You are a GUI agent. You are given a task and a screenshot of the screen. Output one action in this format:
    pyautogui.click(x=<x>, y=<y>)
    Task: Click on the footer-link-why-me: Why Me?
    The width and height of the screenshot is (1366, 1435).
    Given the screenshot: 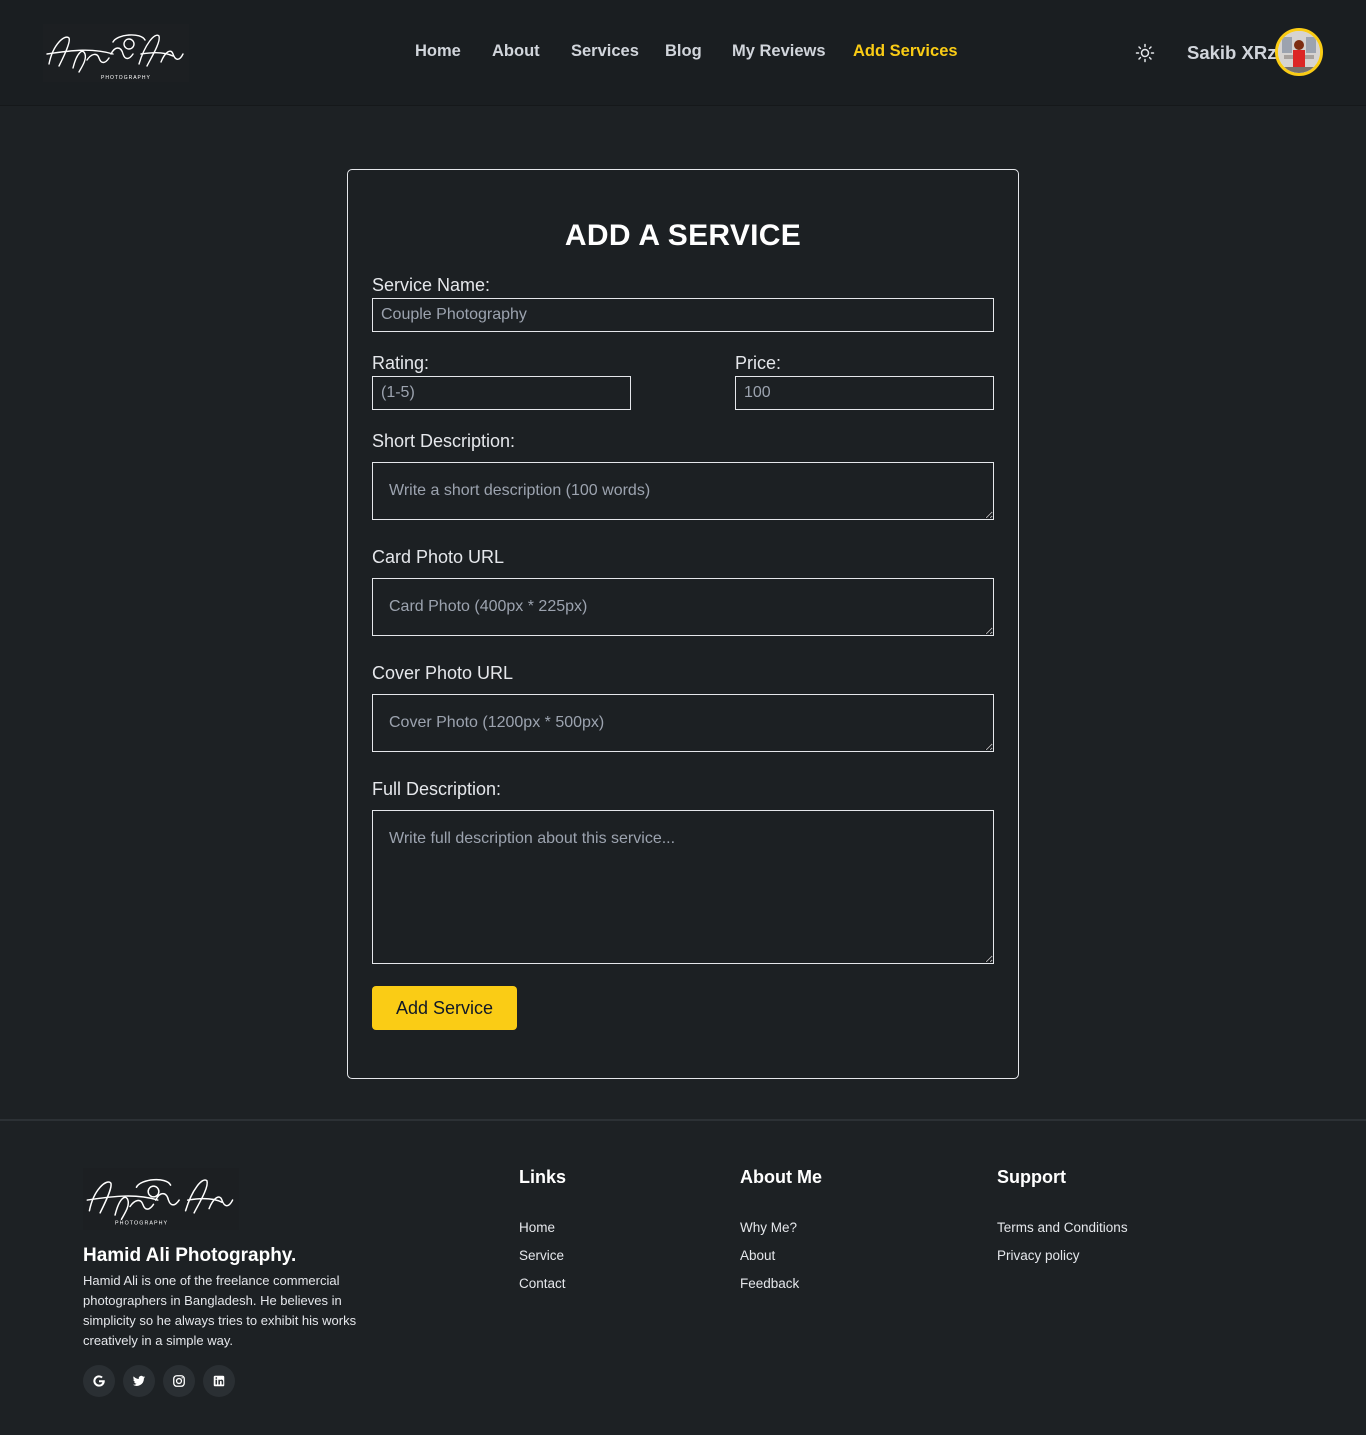 What is the action you would take?
    pyautogui.click(x=768, y=1227)
    